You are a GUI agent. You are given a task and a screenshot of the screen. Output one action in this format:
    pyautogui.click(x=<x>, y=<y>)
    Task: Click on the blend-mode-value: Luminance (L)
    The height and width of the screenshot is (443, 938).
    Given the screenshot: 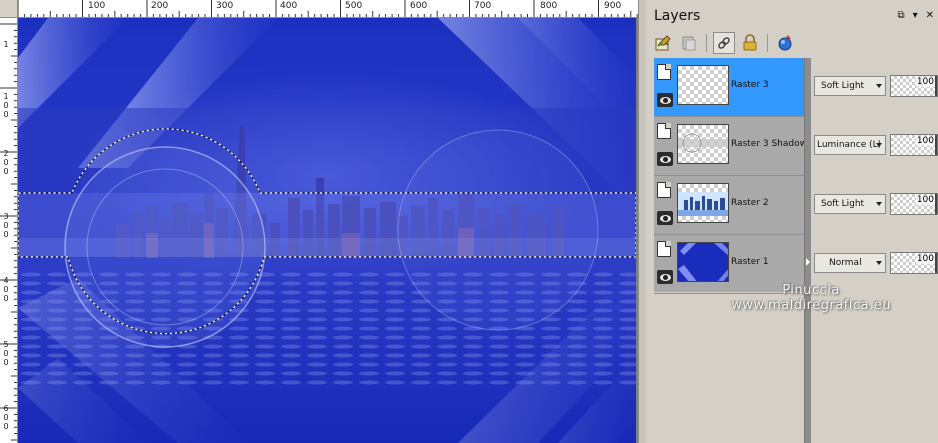 What is the action you would take?
    pyautogui.click(x=849, y=145)
    